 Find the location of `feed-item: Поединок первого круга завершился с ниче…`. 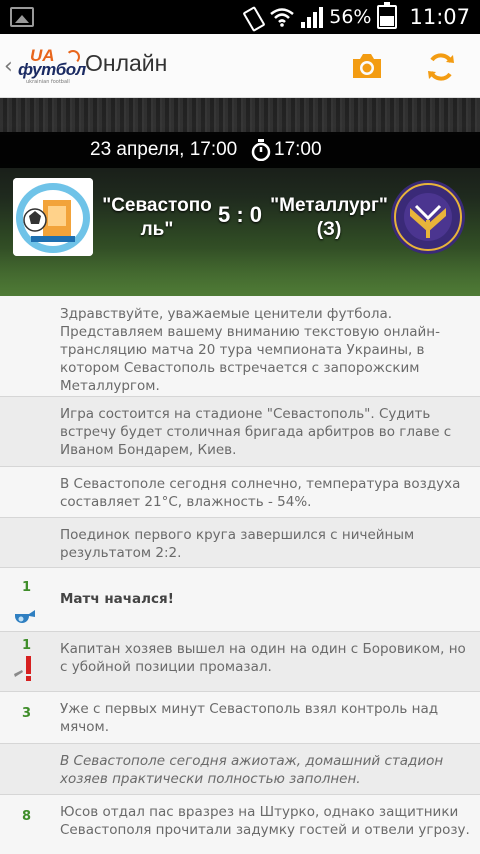

feed-item: Поединок первого круга завершился с ниче… is located at coordinates (240, 543).